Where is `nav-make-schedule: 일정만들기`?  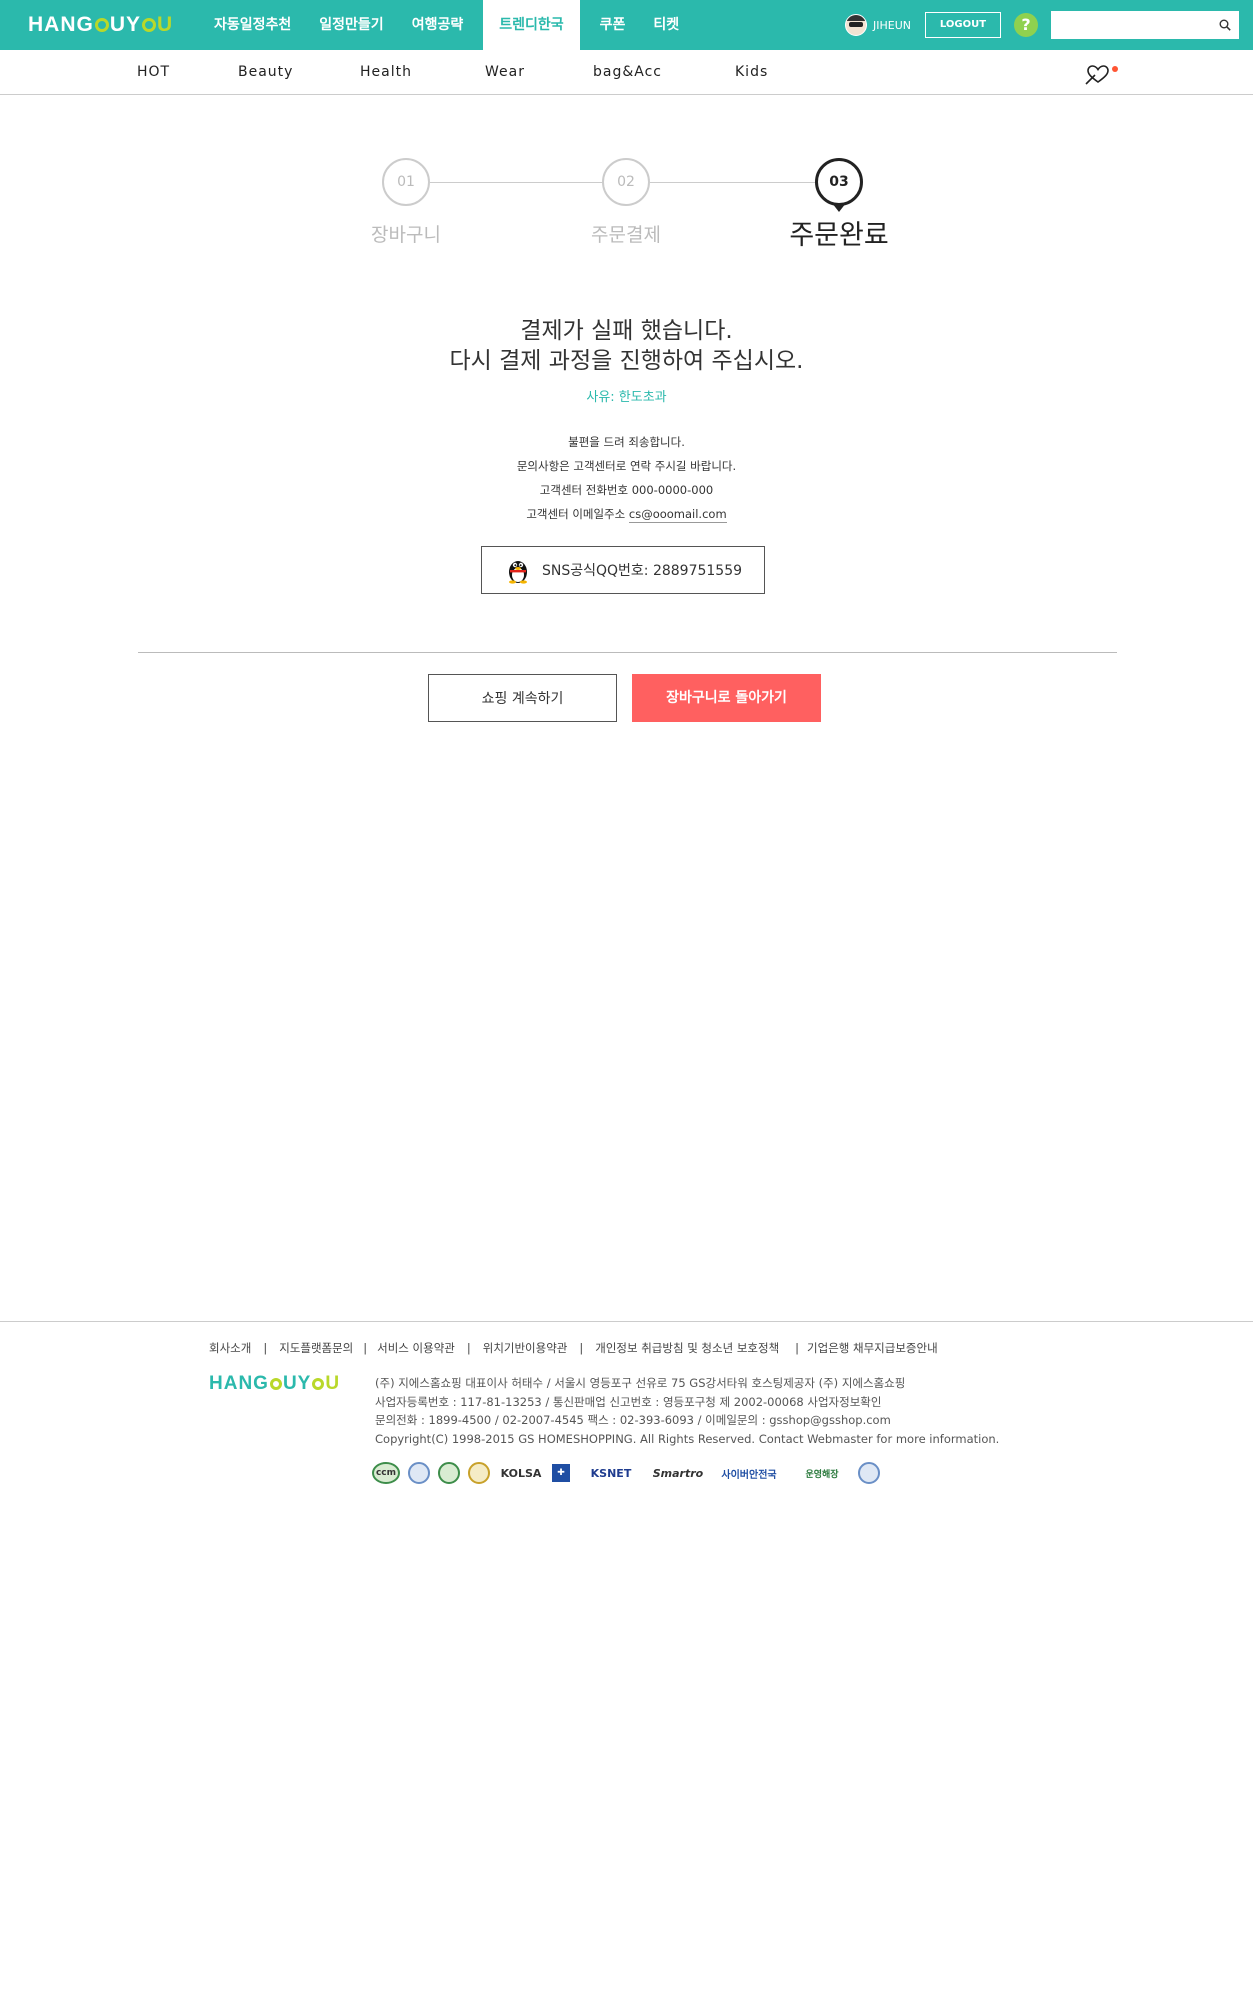 nav-make-schedule: 일정만들기 is located at coordinates (351, 25).